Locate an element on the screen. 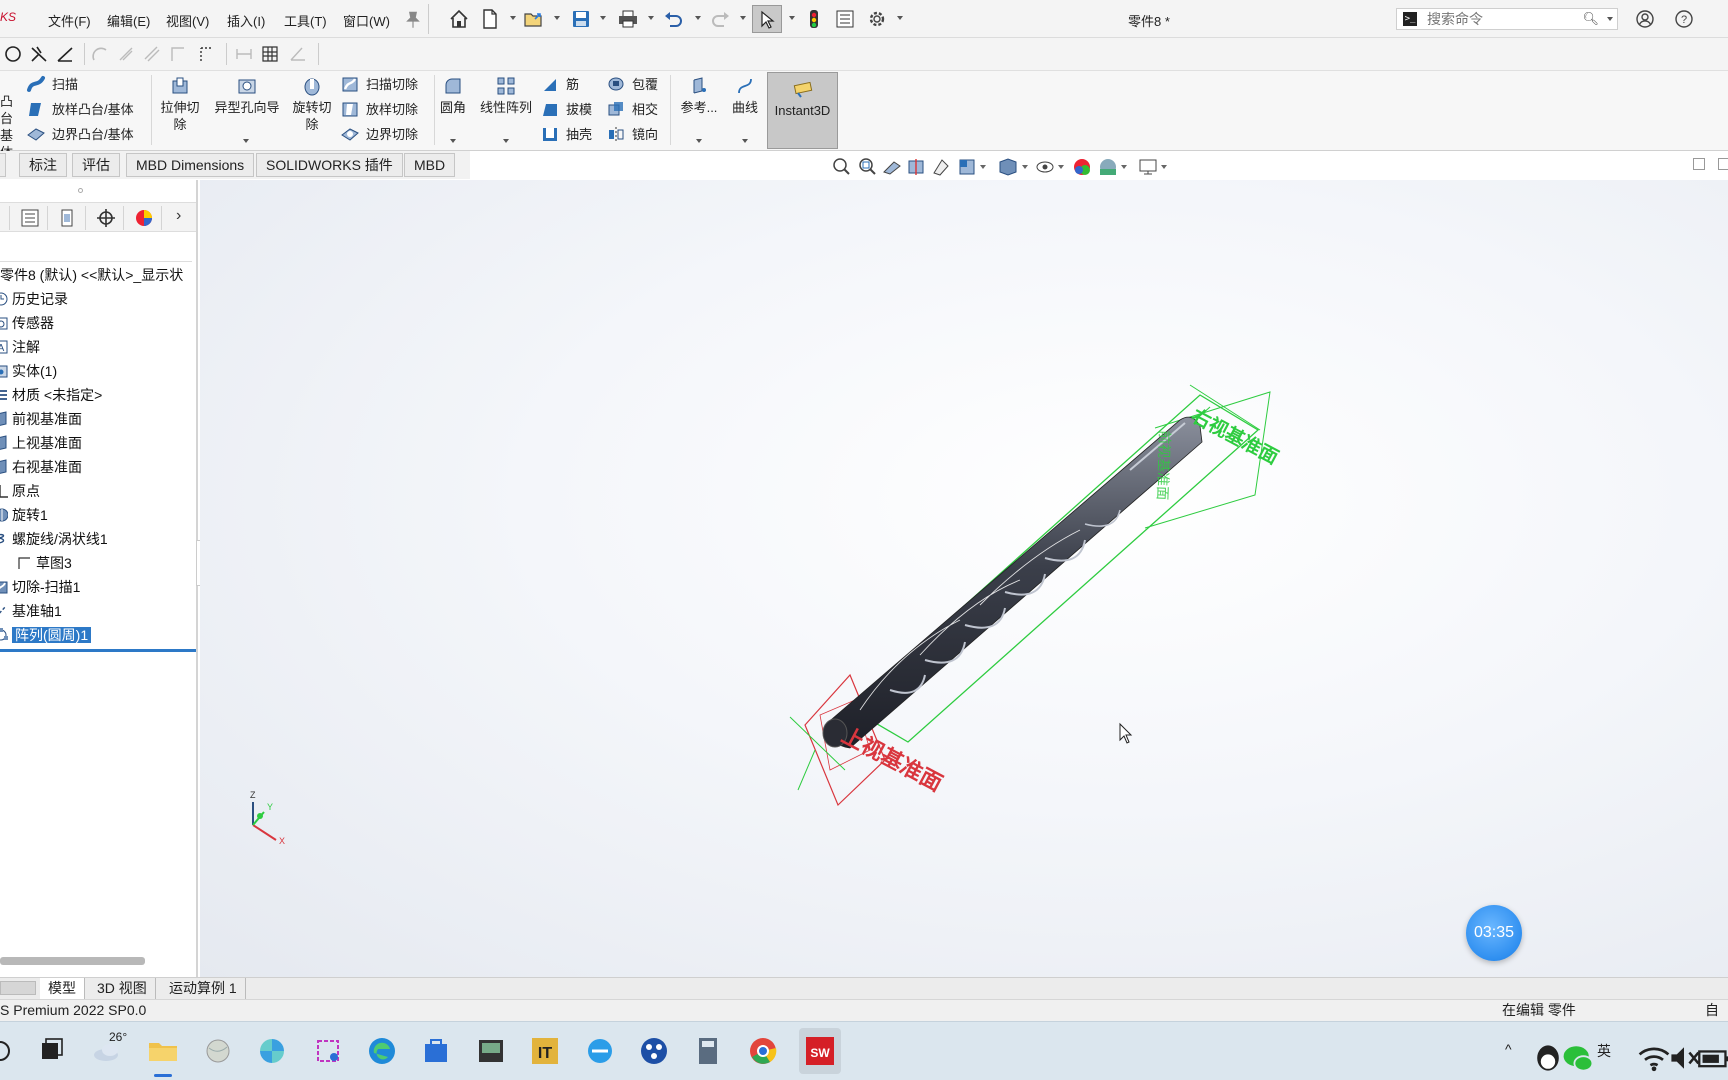 Image resolution: width=1728 pixels, height=1080 pixels. file-properties-icon is located at coordinates (845, 19).